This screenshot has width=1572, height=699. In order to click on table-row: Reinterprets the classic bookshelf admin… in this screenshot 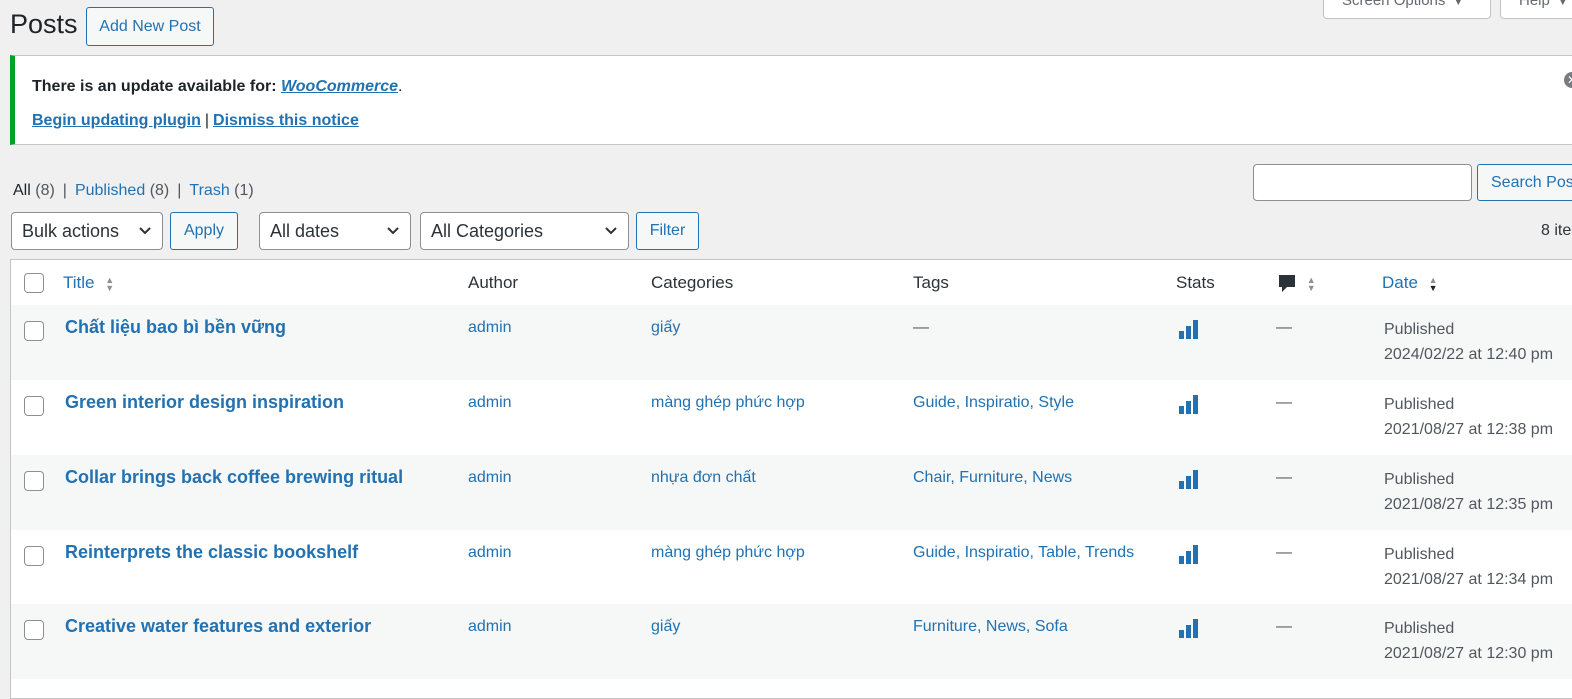, I will do `click(791, 567)`.